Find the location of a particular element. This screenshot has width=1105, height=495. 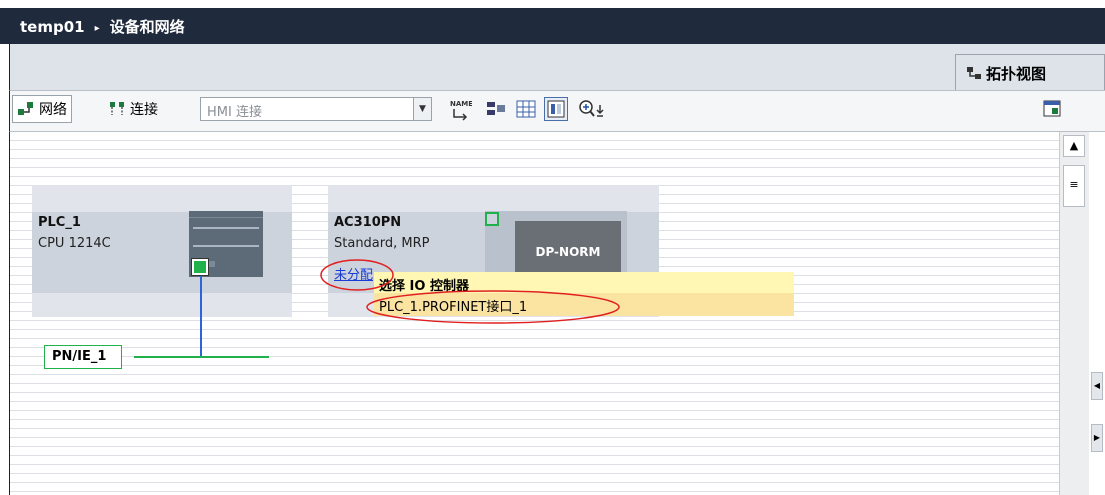

topology-icon is located at coordinates (974, 73).